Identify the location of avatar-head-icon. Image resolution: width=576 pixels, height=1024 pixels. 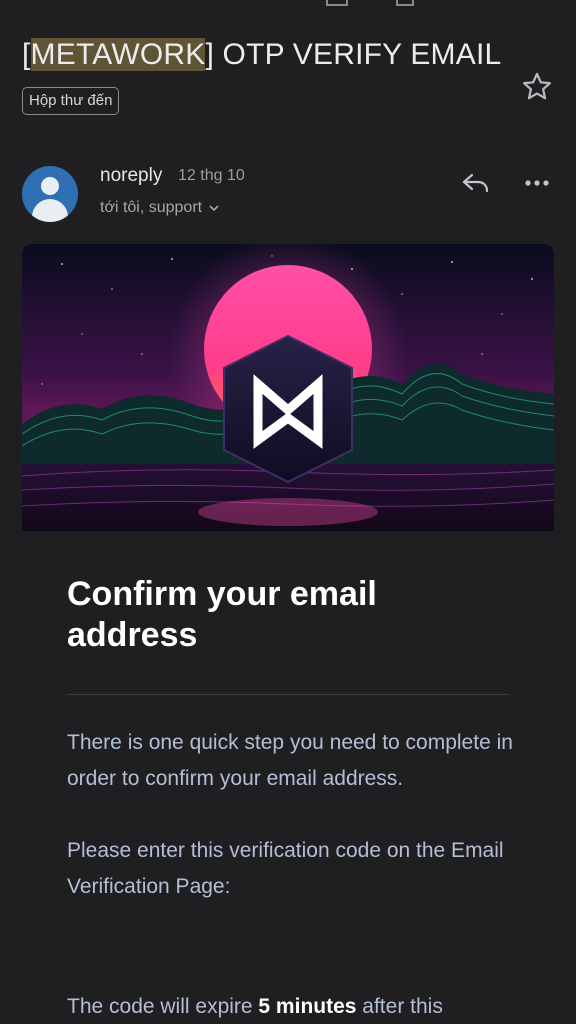
(50, 186).